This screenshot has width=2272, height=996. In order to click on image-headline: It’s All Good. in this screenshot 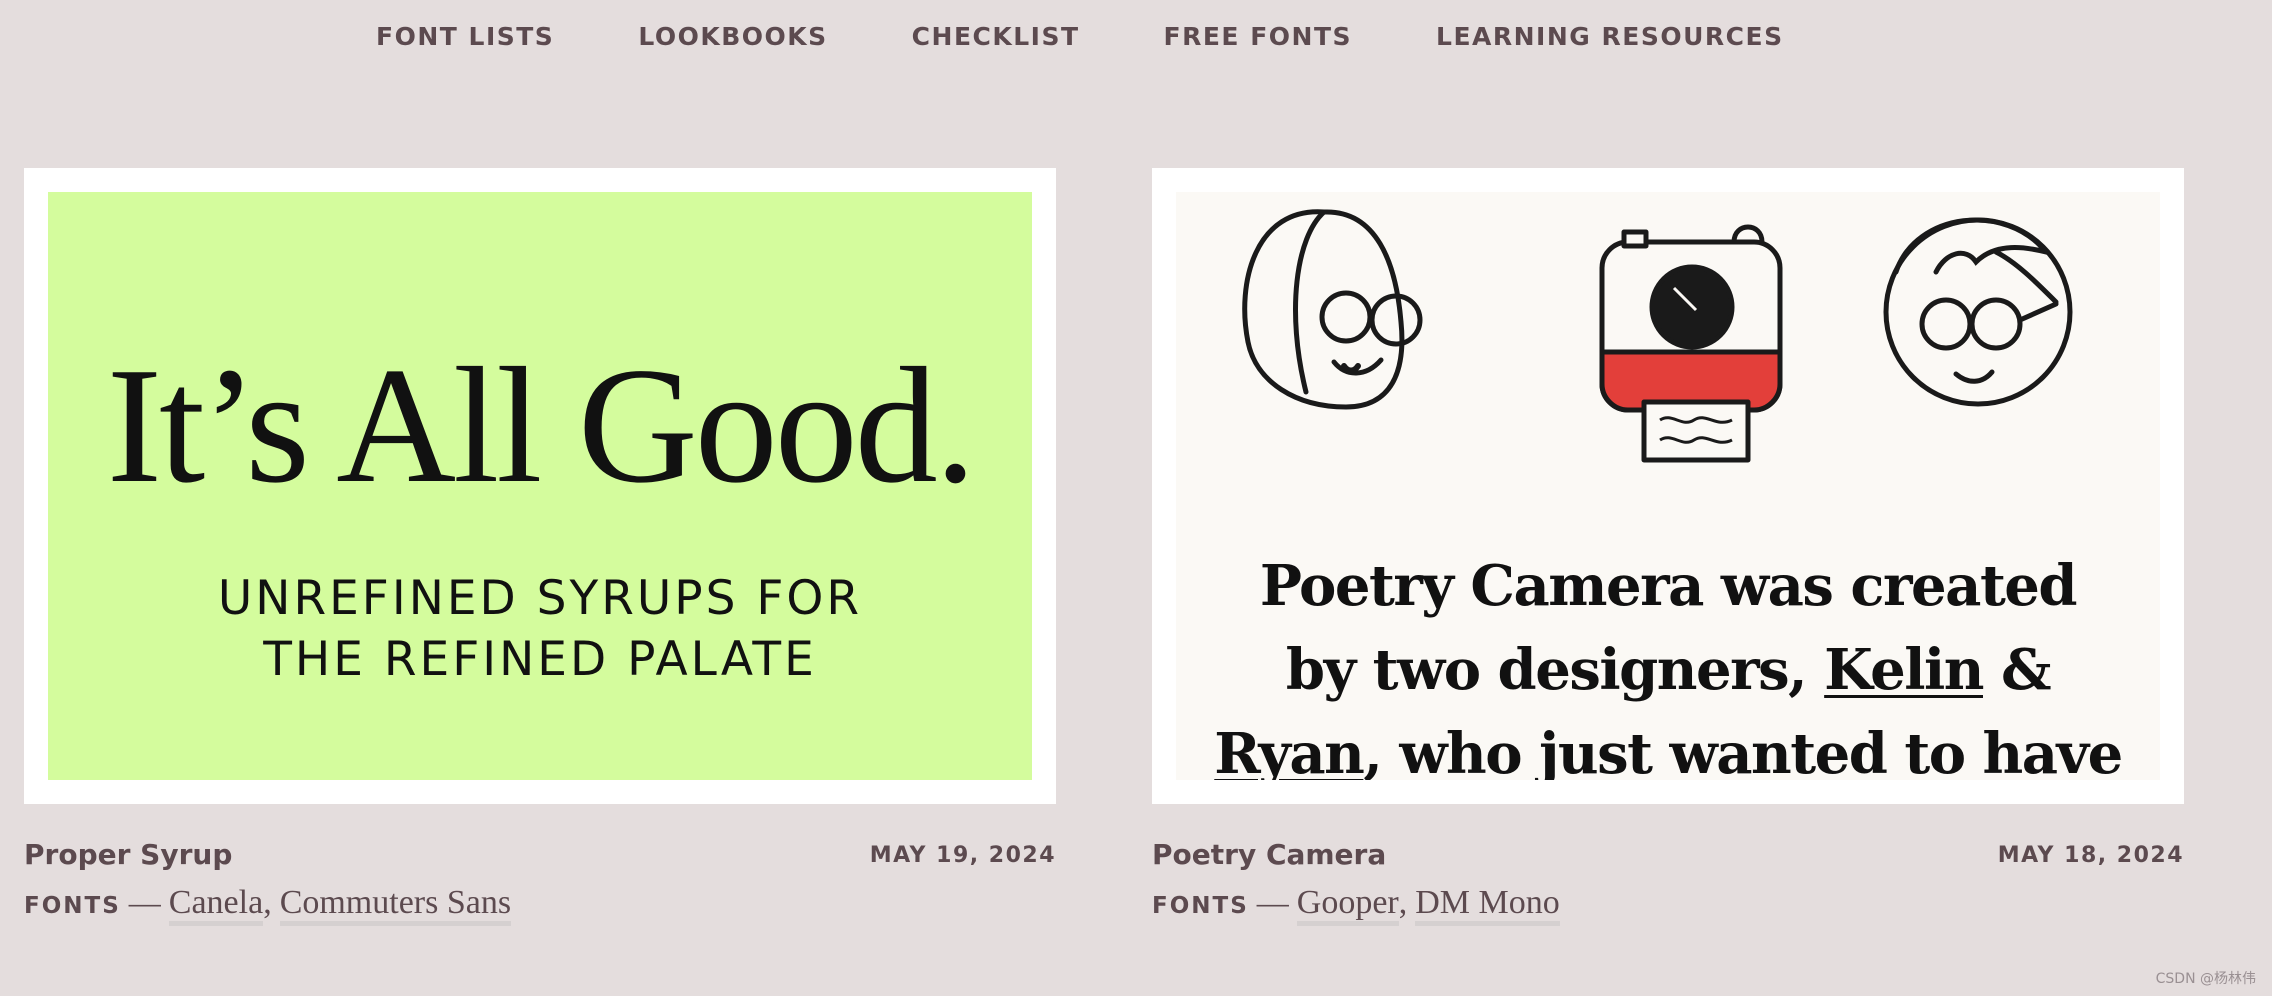, I will do `click(541, 425)`.